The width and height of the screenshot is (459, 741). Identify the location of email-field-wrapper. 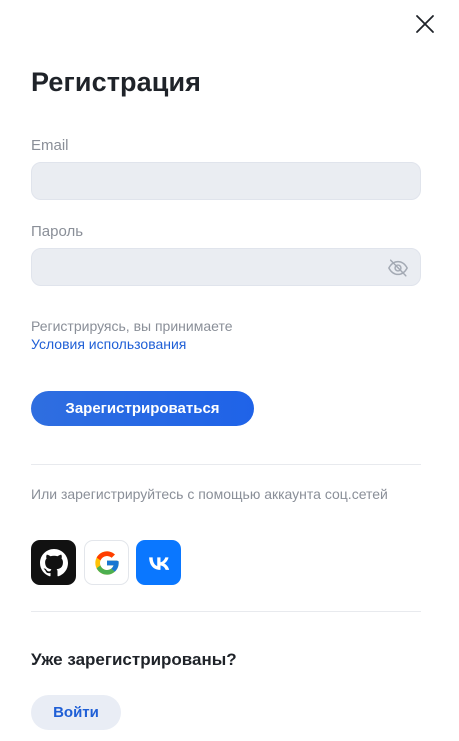
(226, 181).